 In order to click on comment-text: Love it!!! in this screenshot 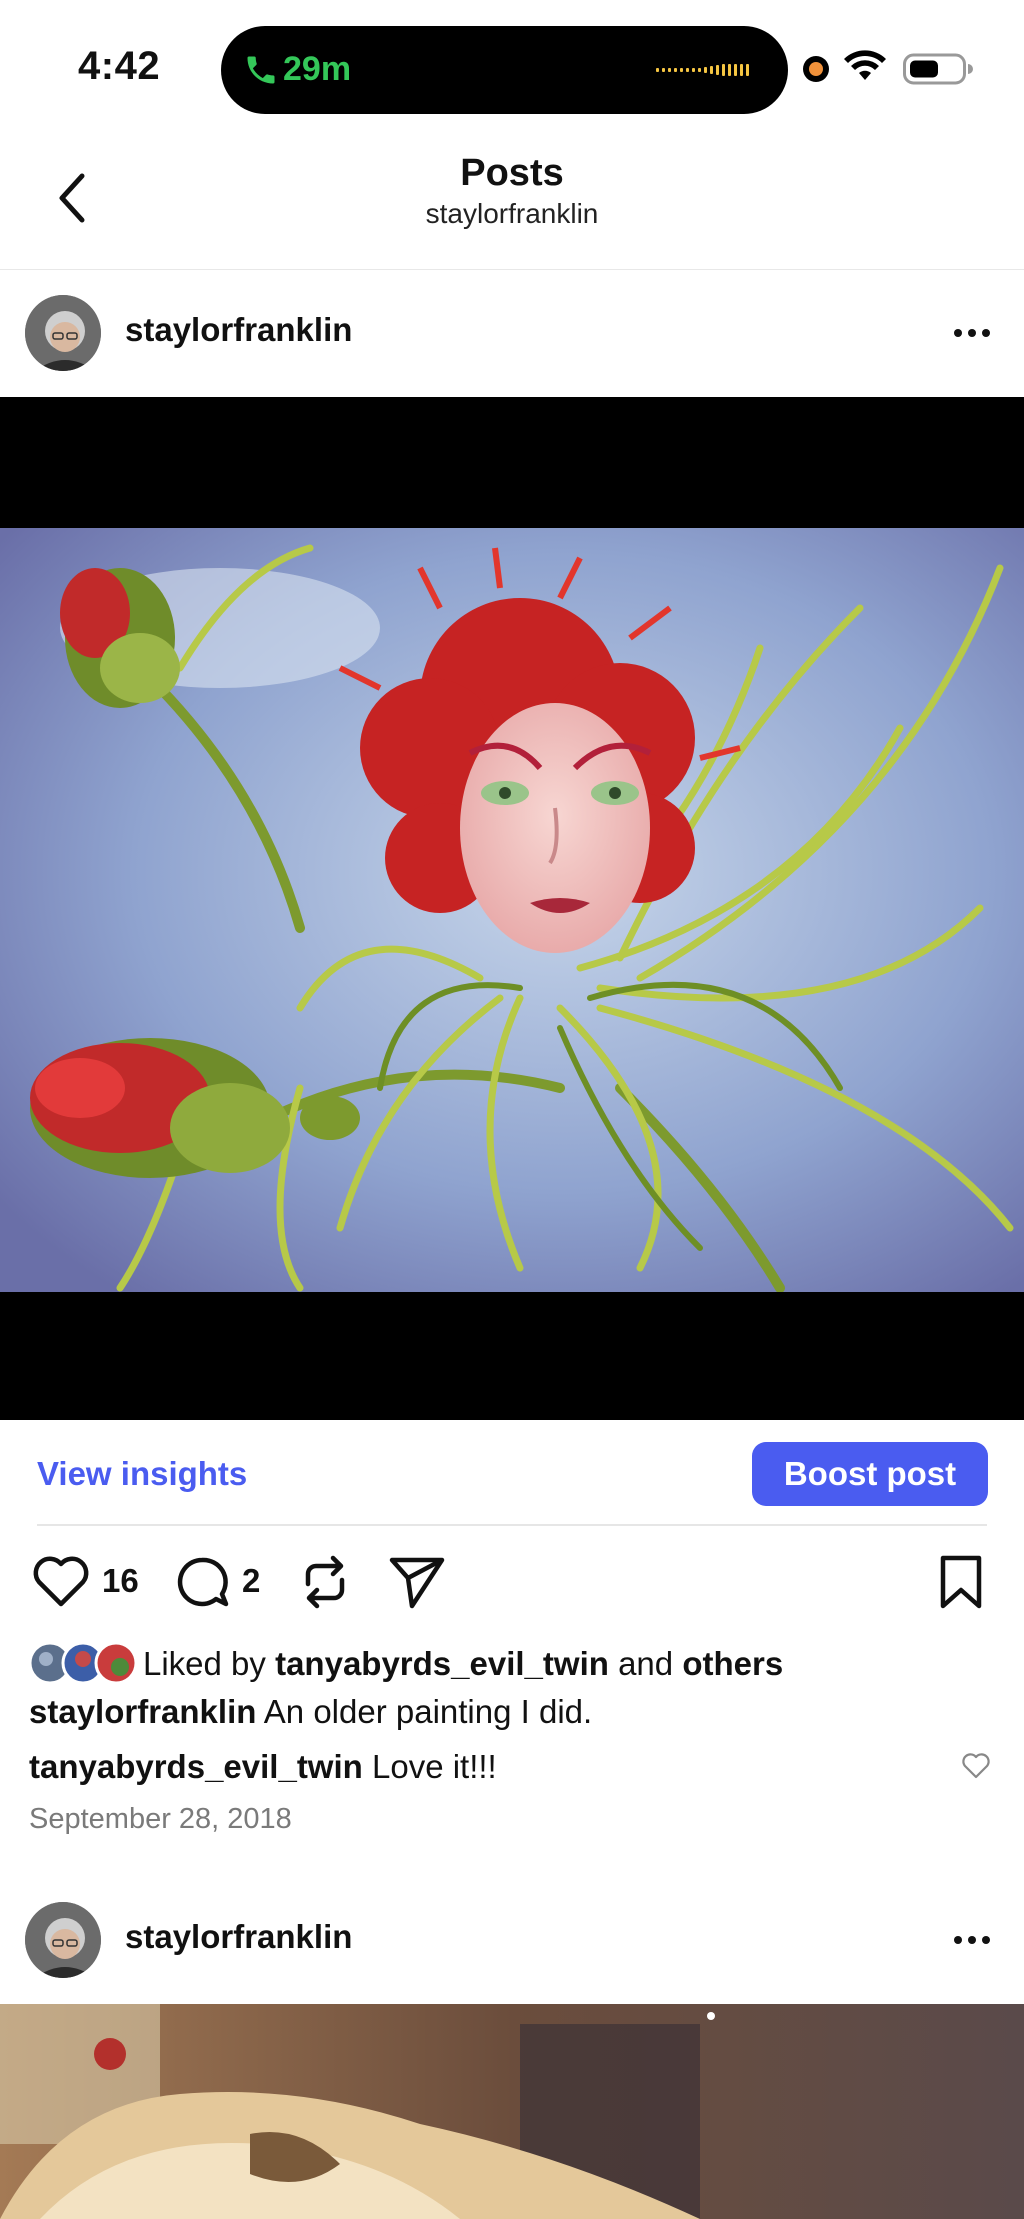, I will do `click(434, 1766)`.